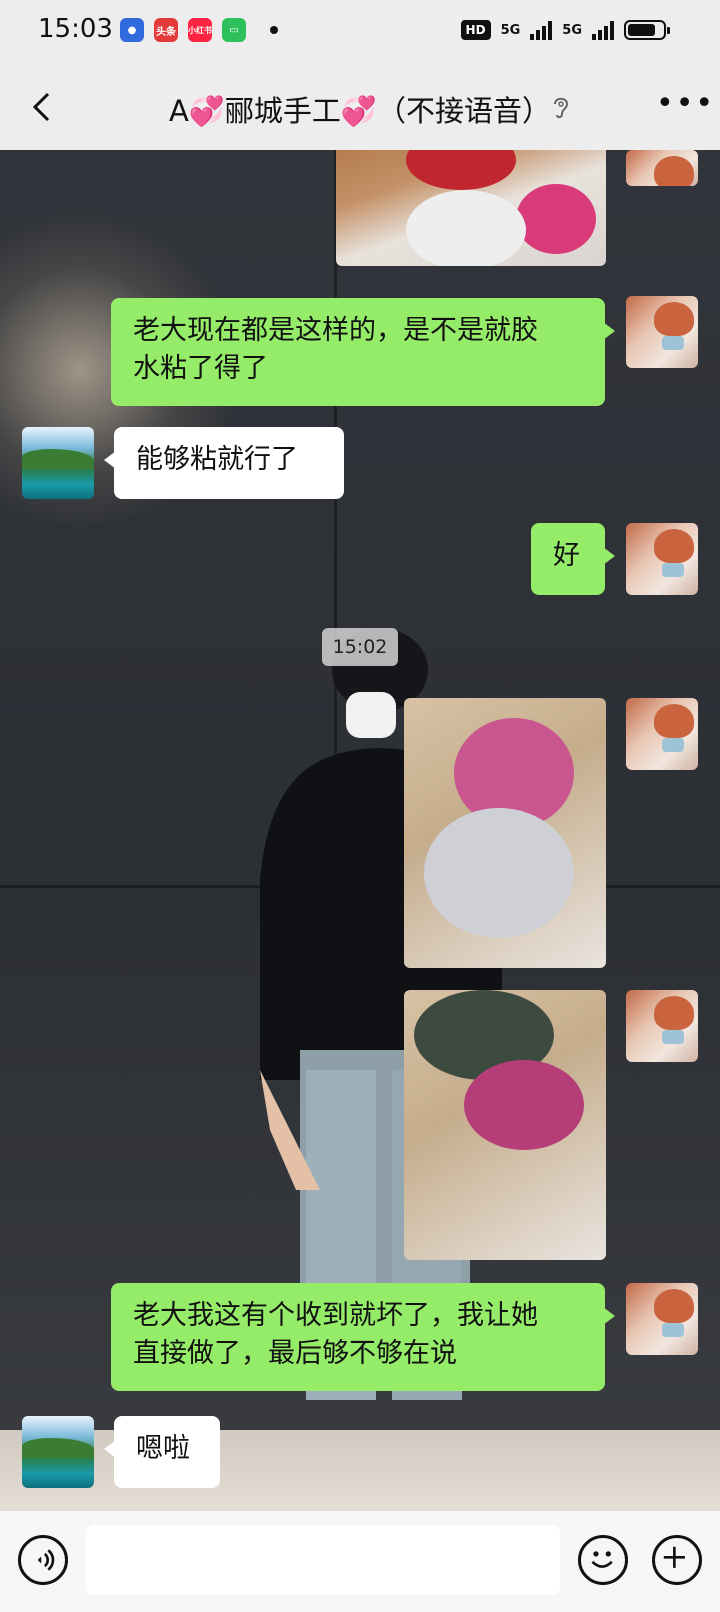 The height and width of the screenshot is (1612, 720). I want to click on status-bar: 15:03 ● 头条 小红书 ▭ HD 5G 5G, so click(360, 32).